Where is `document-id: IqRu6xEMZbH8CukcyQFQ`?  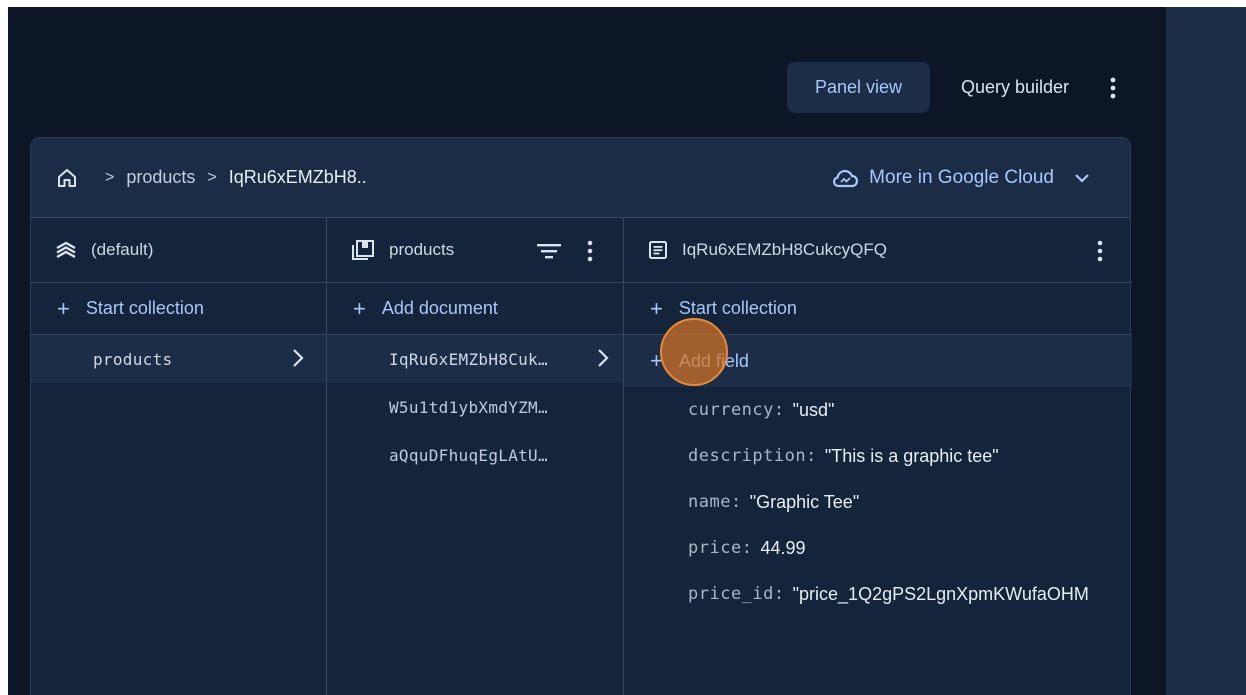
document-id: IqRu6xEMZbH8CukcyQFQ is located at coordinates (784, 249).